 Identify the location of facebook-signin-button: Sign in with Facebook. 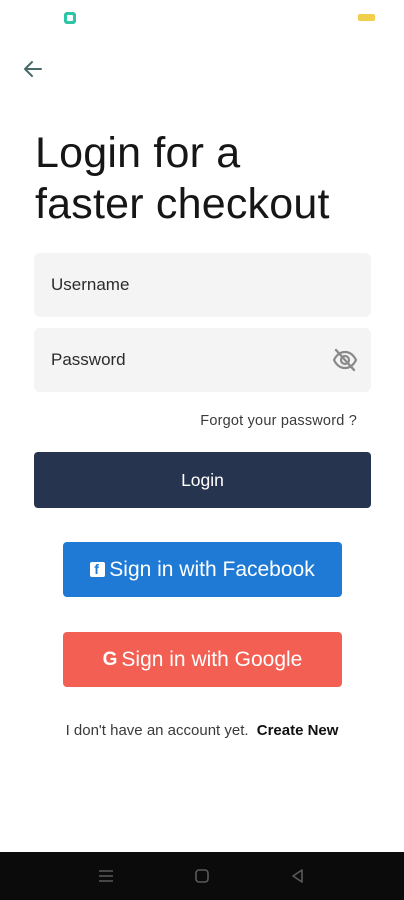
(202, 569).